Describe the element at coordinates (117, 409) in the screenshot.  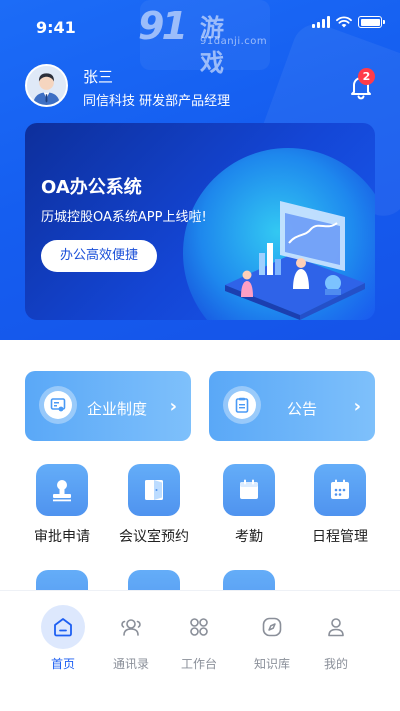
I see `quick-link-label: 企业制度` at that location.